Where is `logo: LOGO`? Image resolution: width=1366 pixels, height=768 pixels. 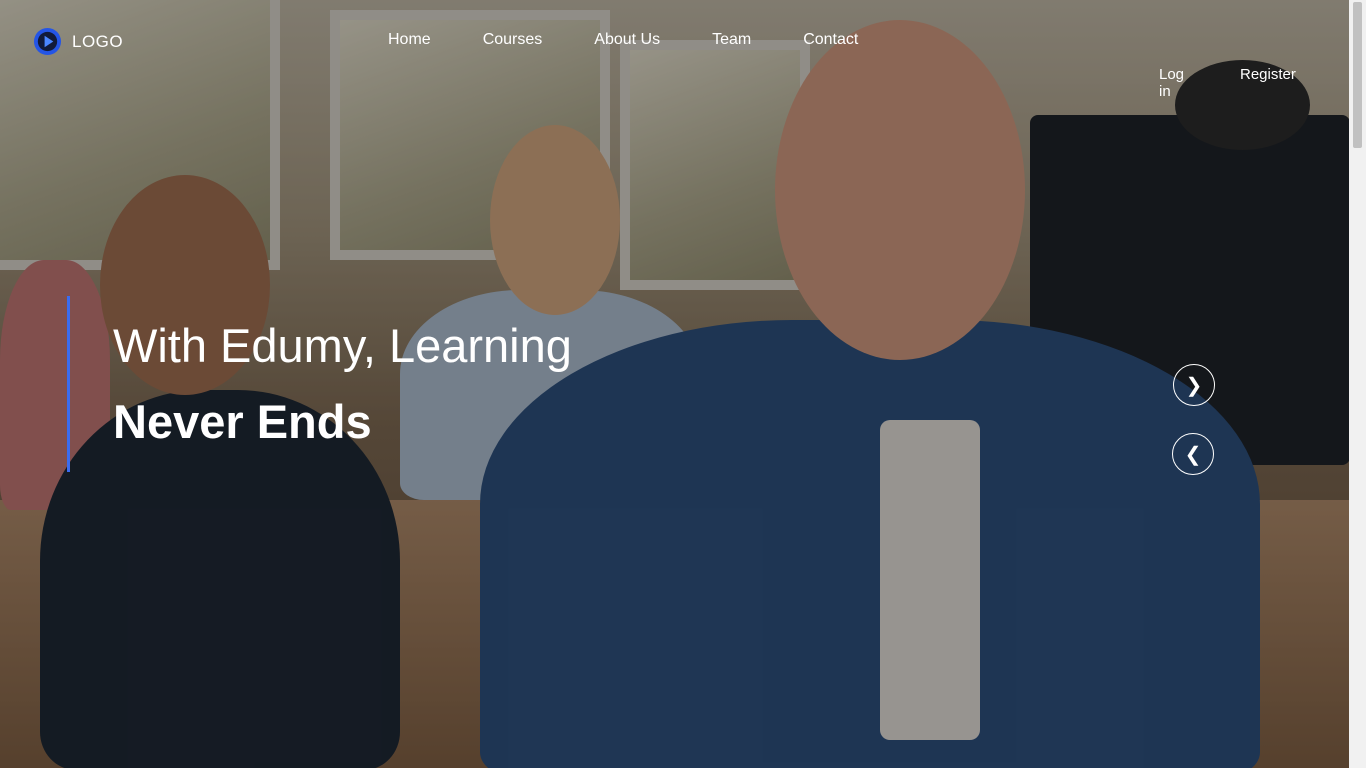
logo: LOGO is located at coordinates (78, 41).